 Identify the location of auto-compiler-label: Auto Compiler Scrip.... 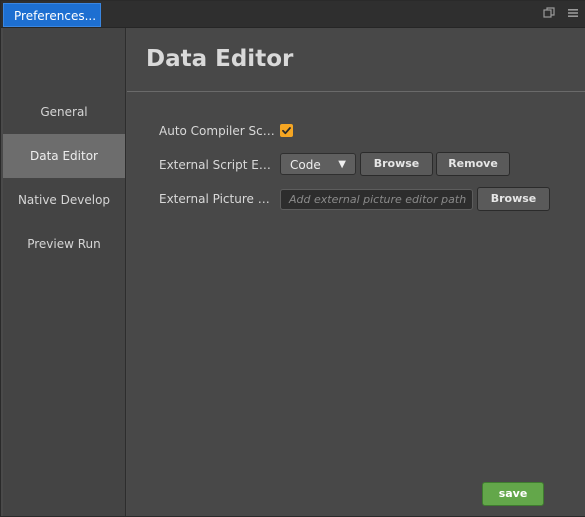
(218, 131).